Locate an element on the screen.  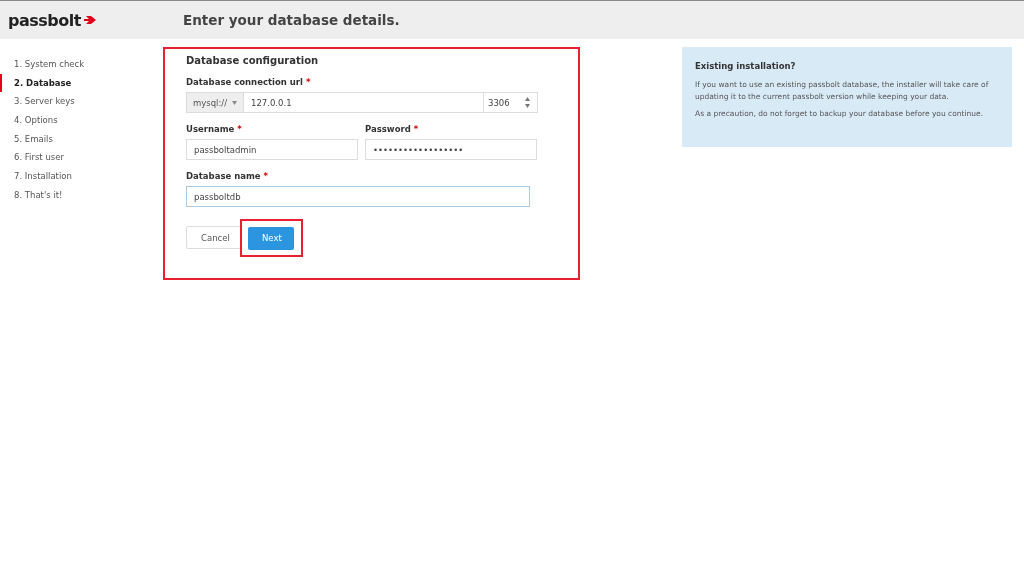
caret-icon is located at coordinates (235, 102).